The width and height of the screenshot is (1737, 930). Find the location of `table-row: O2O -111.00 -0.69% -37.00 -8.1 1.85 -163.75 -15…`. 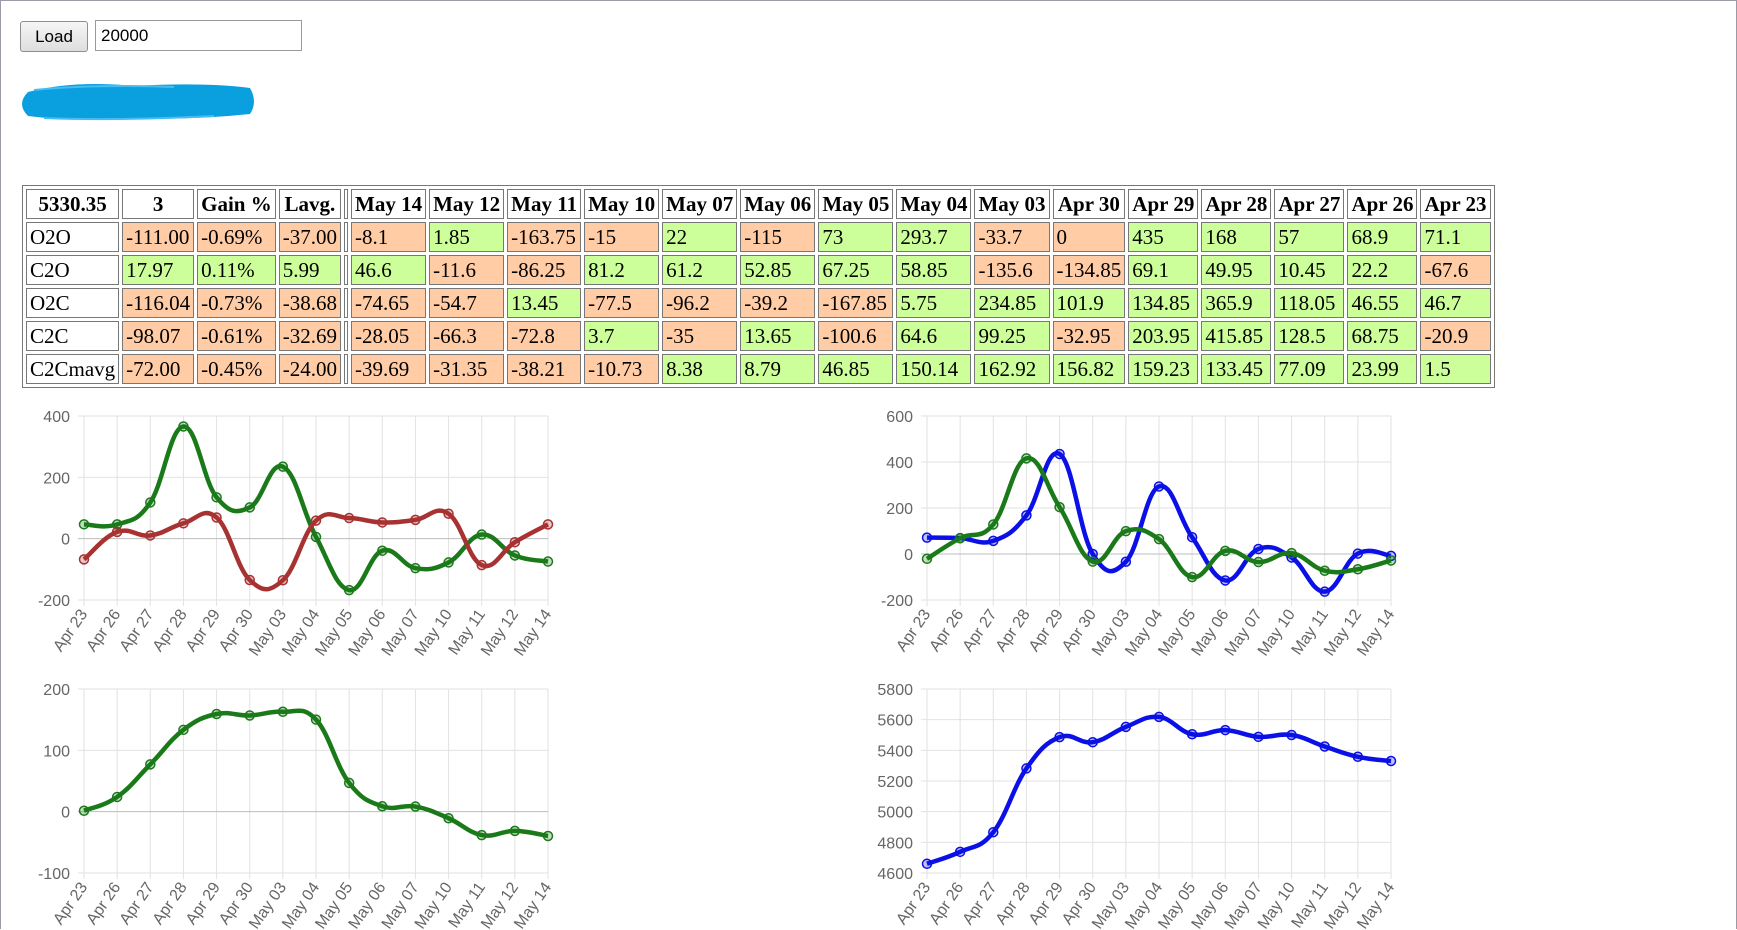

table-row: O2O -111.00 -0.69% -37.00 -8.1 1.85 -163.75 -15… is located at coordinates (758, 237).